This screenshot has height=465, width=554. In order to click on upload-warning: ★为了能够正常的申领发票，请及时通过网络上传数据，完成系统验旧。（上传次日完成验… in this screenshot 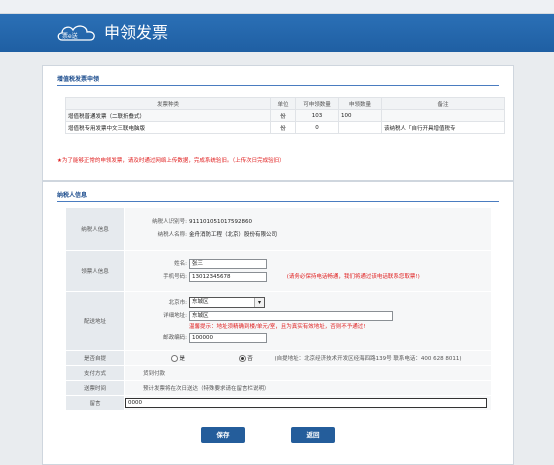, I will do `click(171, 161)`.